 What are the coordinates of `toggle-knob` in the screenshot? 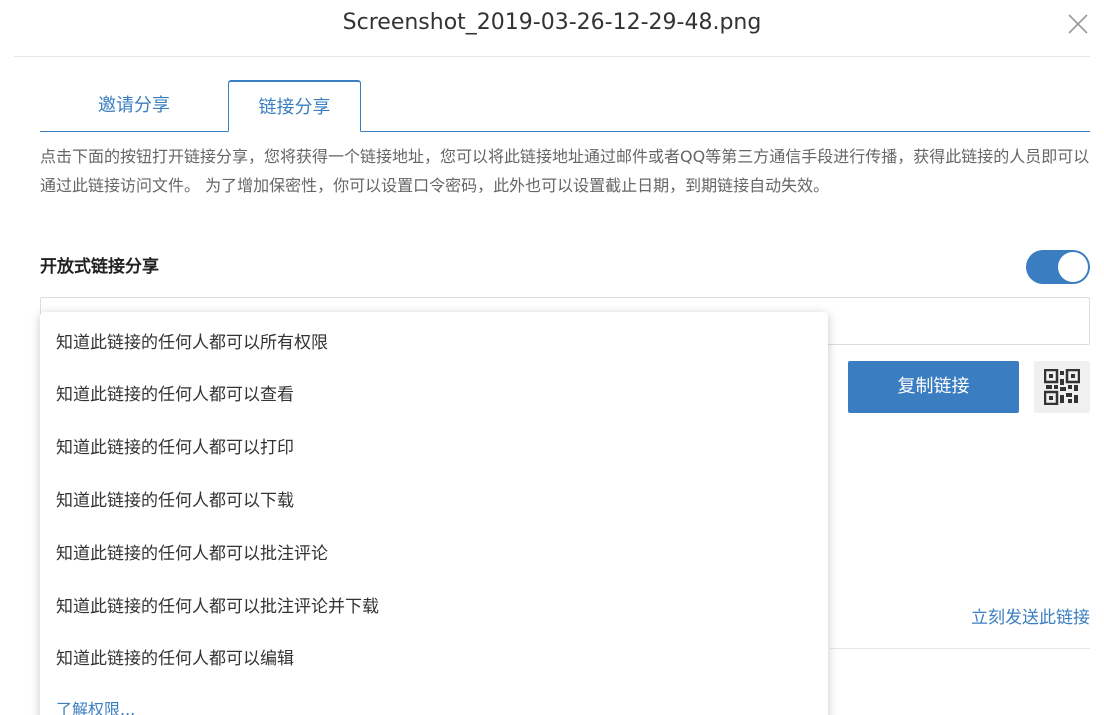 It's located at (1073, 267).